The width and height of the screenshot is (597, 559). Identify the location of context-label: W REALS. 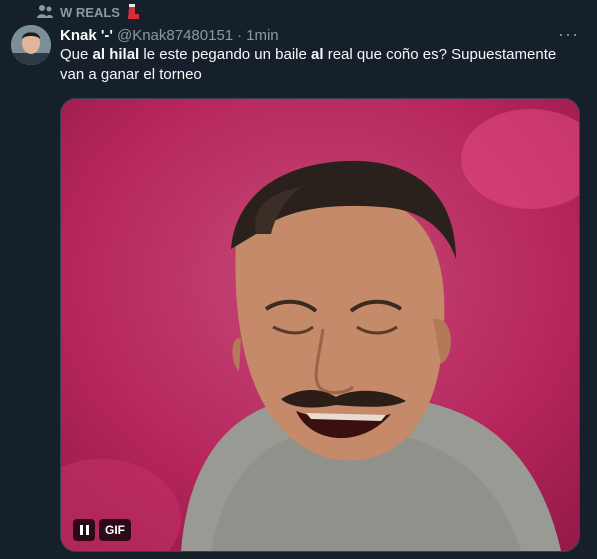
(90, 12).